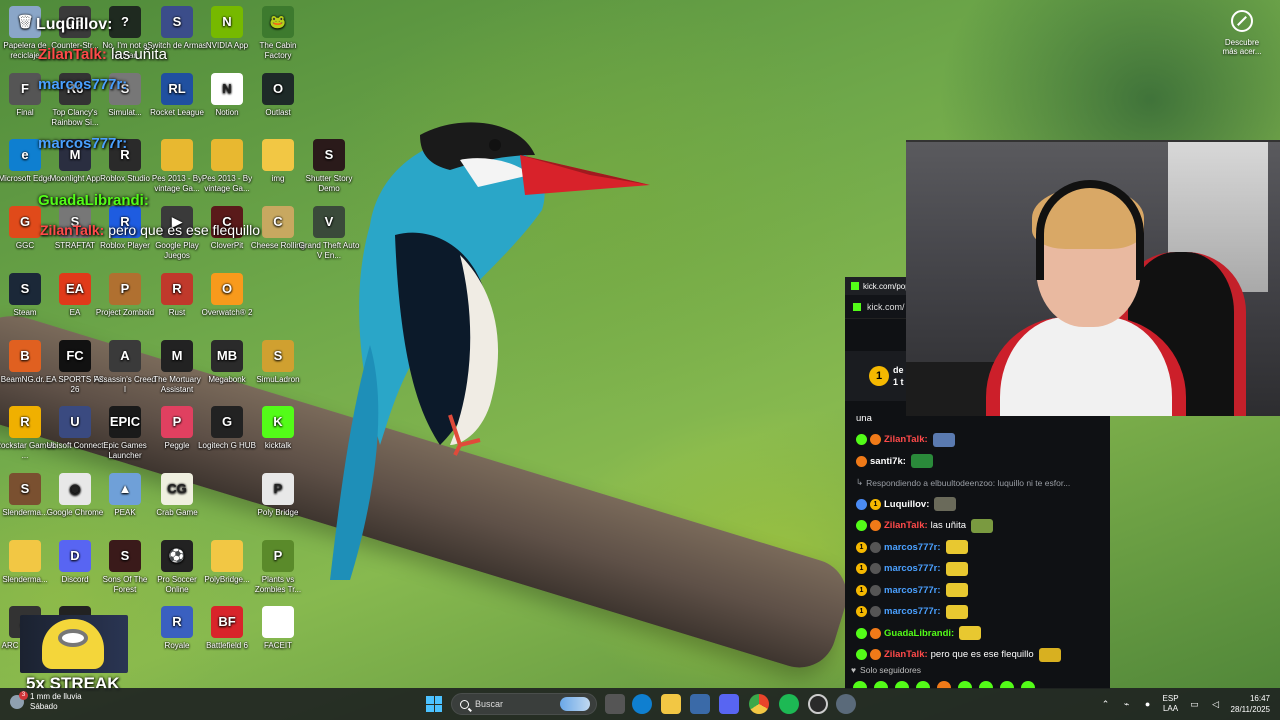  I want to click on system-tray: ⌃ ⌁ ● ESP LAA ▭ ◁ 16:47 28/11/2025, so click(1190, 704).